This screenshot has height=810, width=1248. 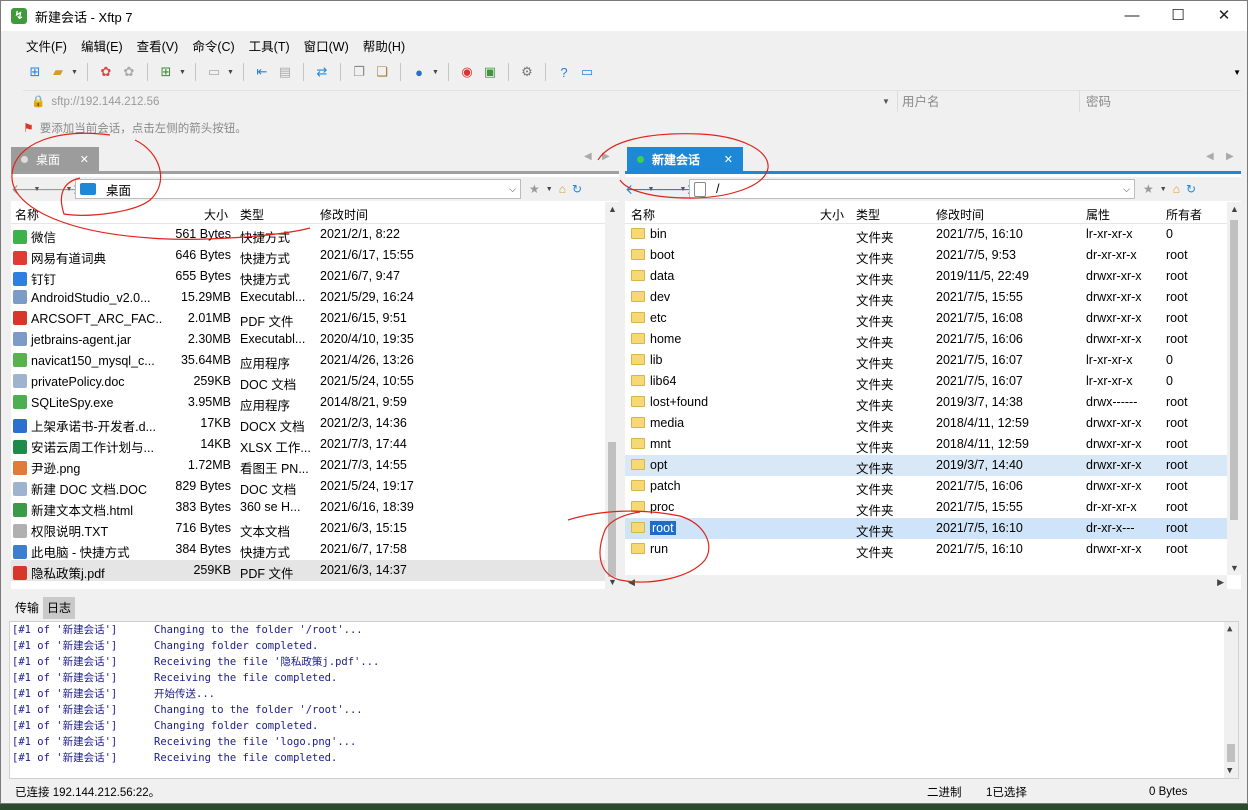 I want to click on col-size: 大小, so click(x=832, y=214).